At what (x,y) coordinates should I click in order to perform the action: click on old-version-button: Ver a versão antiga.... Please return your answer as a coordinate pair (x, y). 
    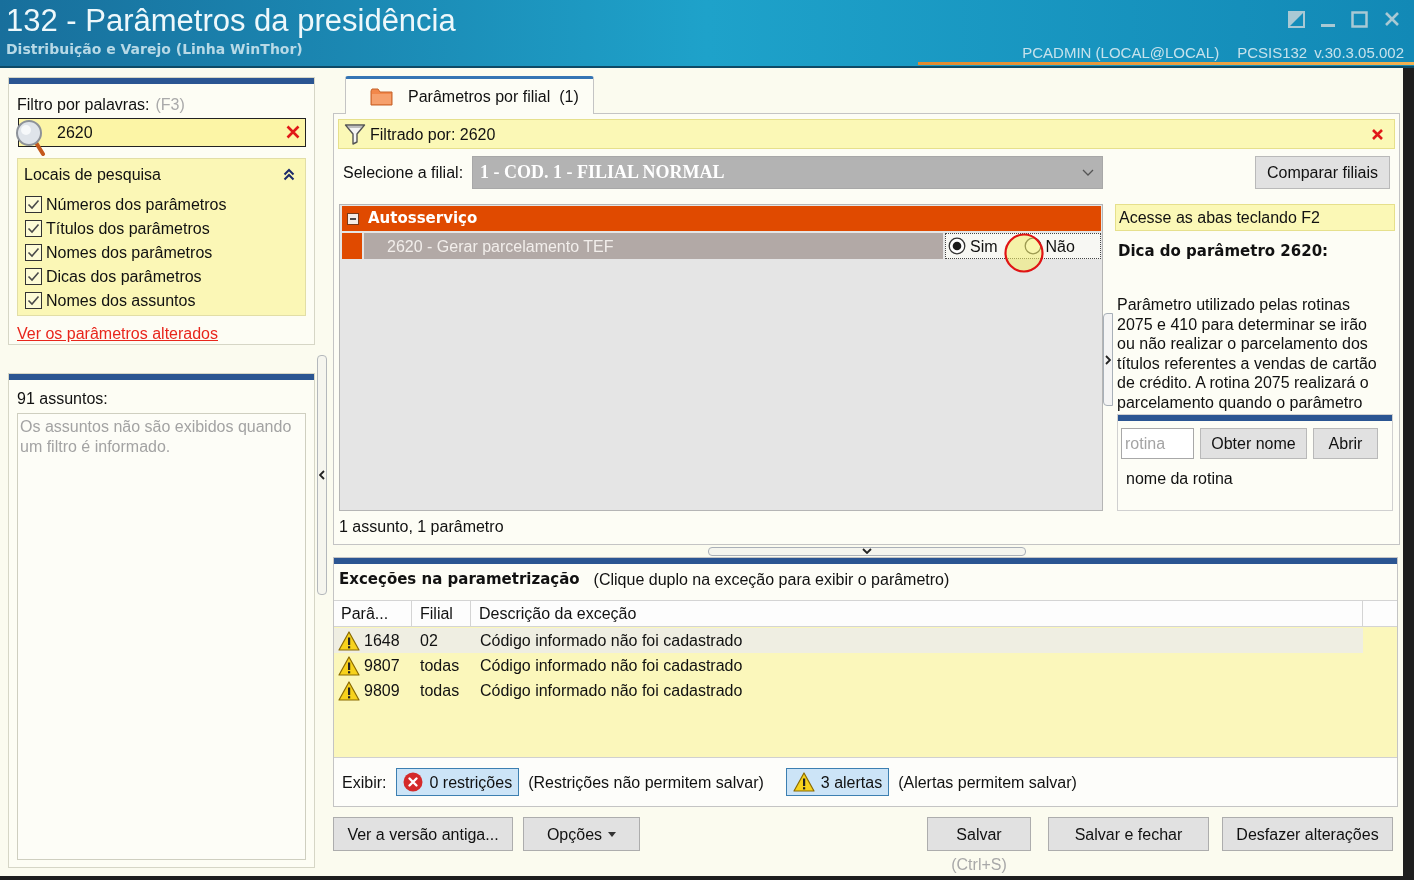
    Looking at the image, I should click on (423, 834).